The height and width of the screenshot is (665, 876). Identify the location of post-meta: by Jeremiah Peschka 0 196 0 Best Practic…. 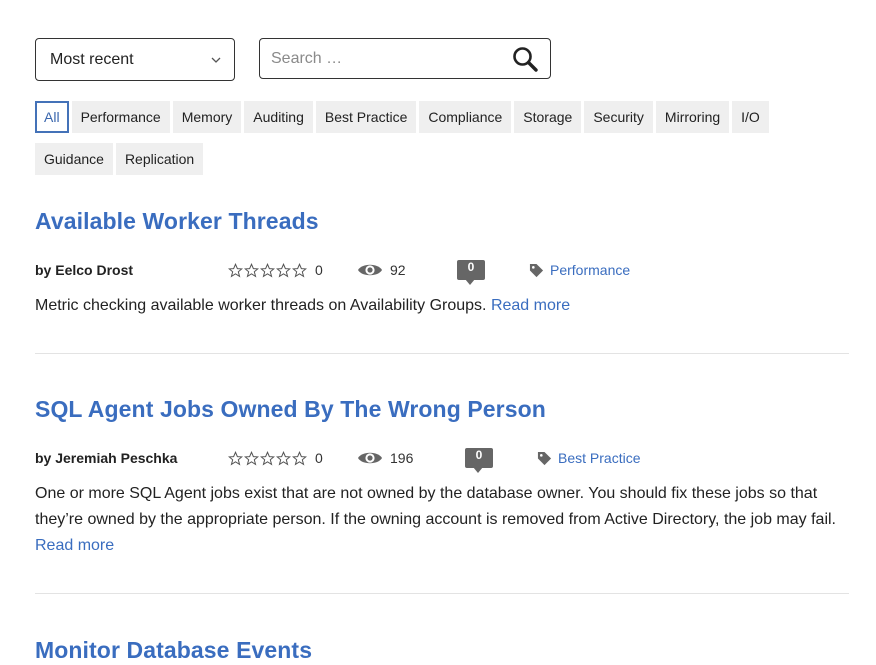
(442, 459).